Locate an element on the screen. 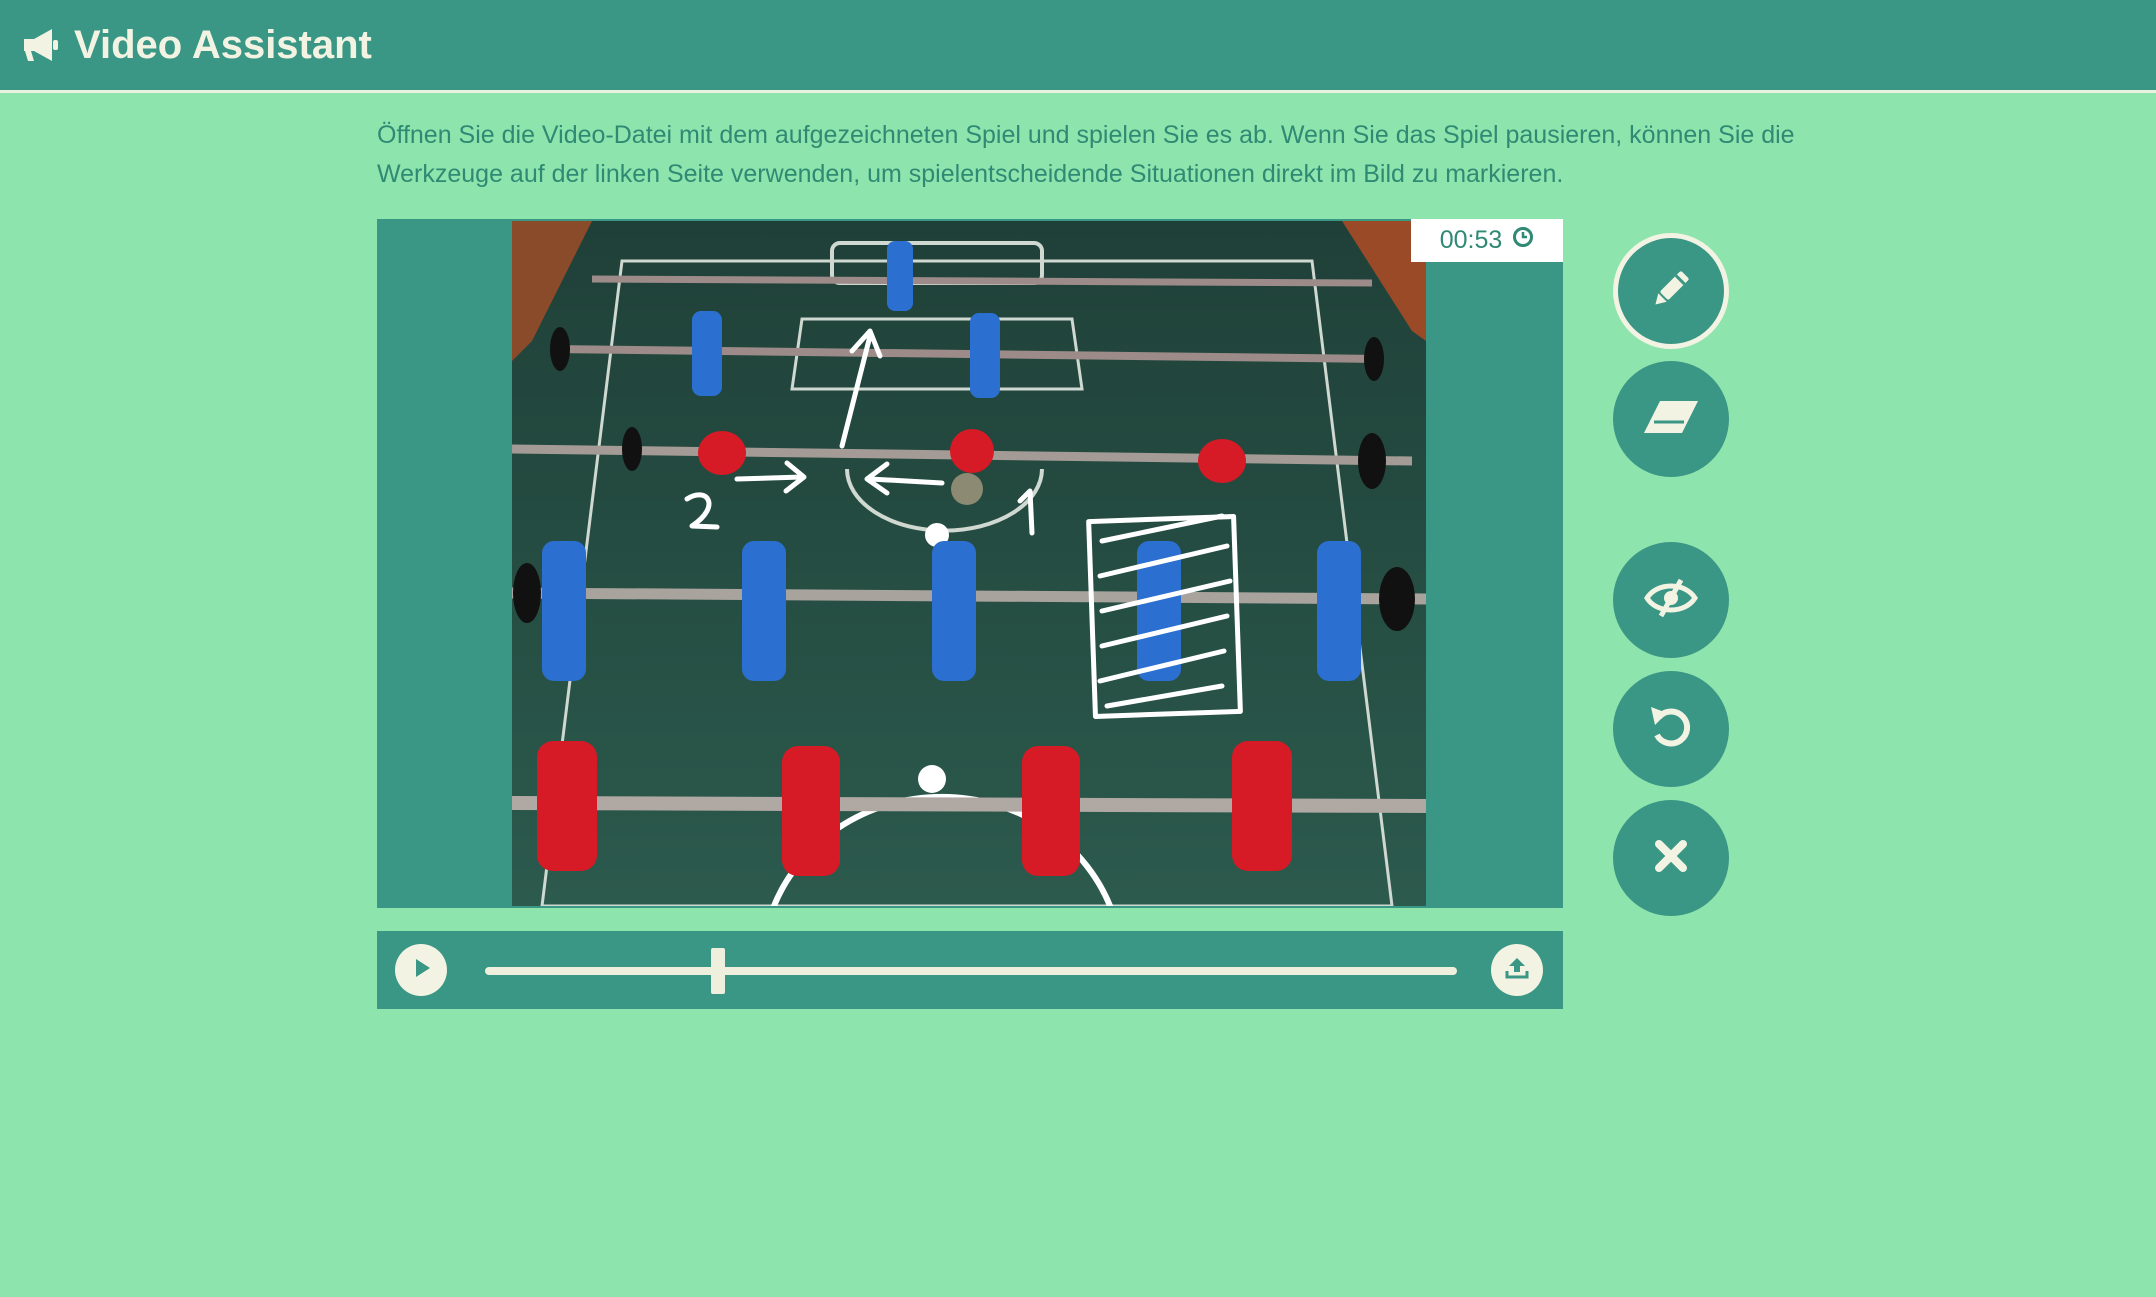 This screenshot has height=1297, width=2156. pencil-icon is located at coordinates (1671, 291).